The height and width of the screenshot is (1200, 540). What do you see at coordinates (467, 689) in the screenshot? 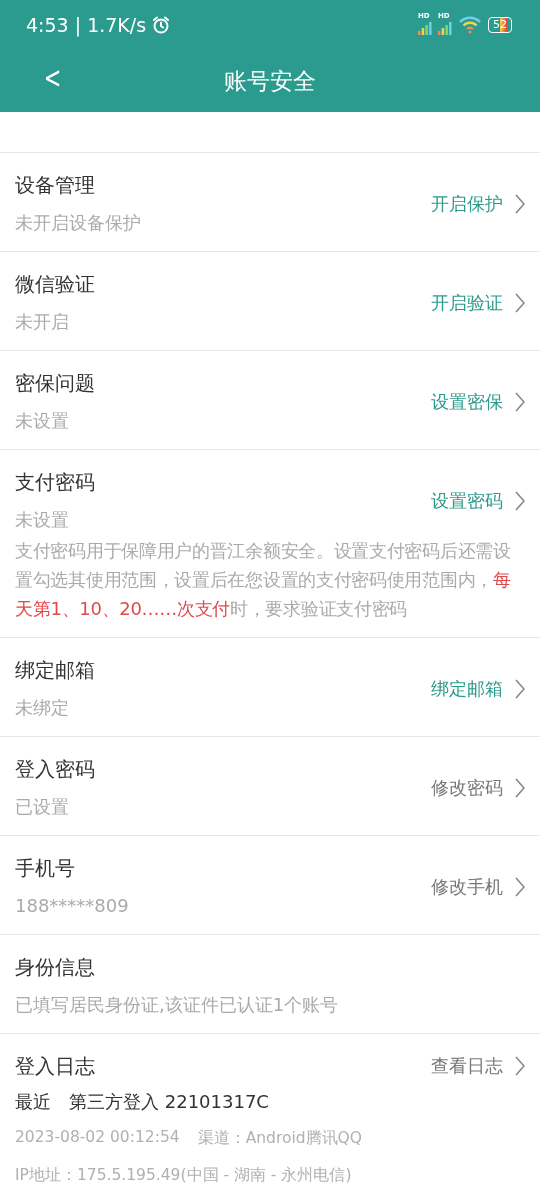
I see `row-action-link: 绑定邮箱` at bounding box center [467, 689].